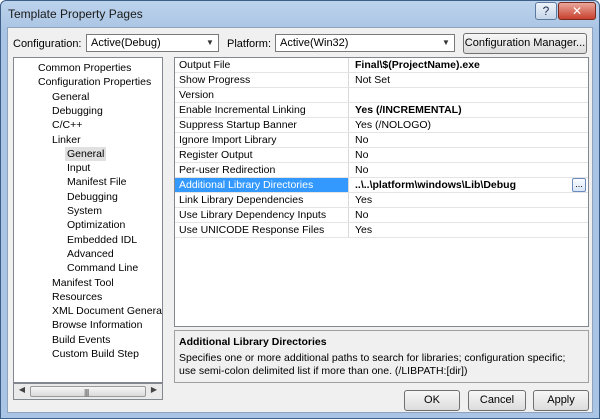  I want to click on property-name: Suppress Startup Banner, so click(238, 125).